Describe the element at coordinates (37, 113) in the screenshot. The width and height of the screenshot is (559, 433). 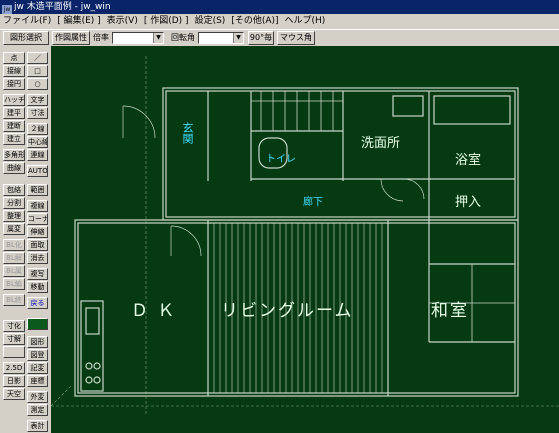
I see `tool-dimension: 寸法` at that location.